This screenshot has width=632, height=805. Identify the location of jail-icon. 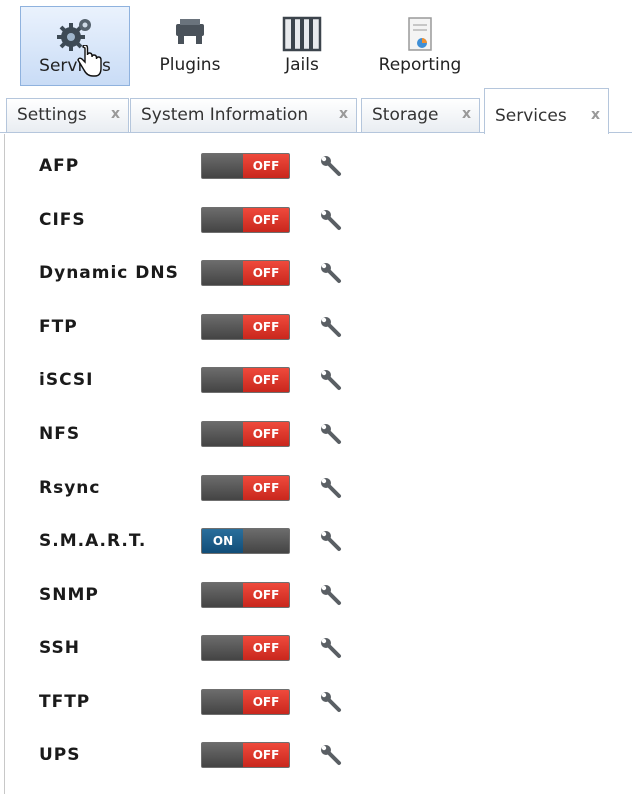
(302, 34).